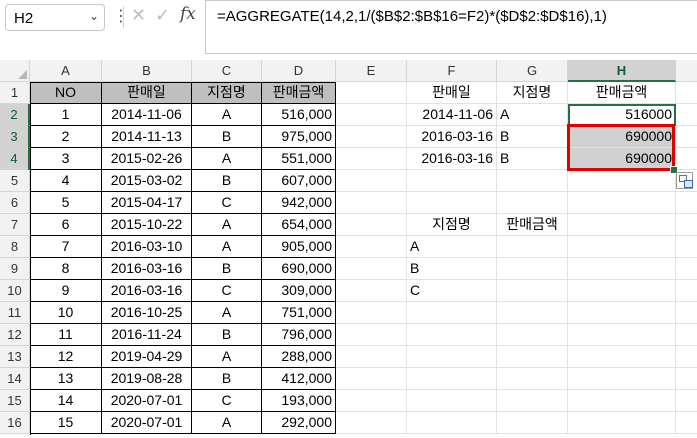 The image size is (697, 438). I want to click on table-cell: 8, so click(66, 269).